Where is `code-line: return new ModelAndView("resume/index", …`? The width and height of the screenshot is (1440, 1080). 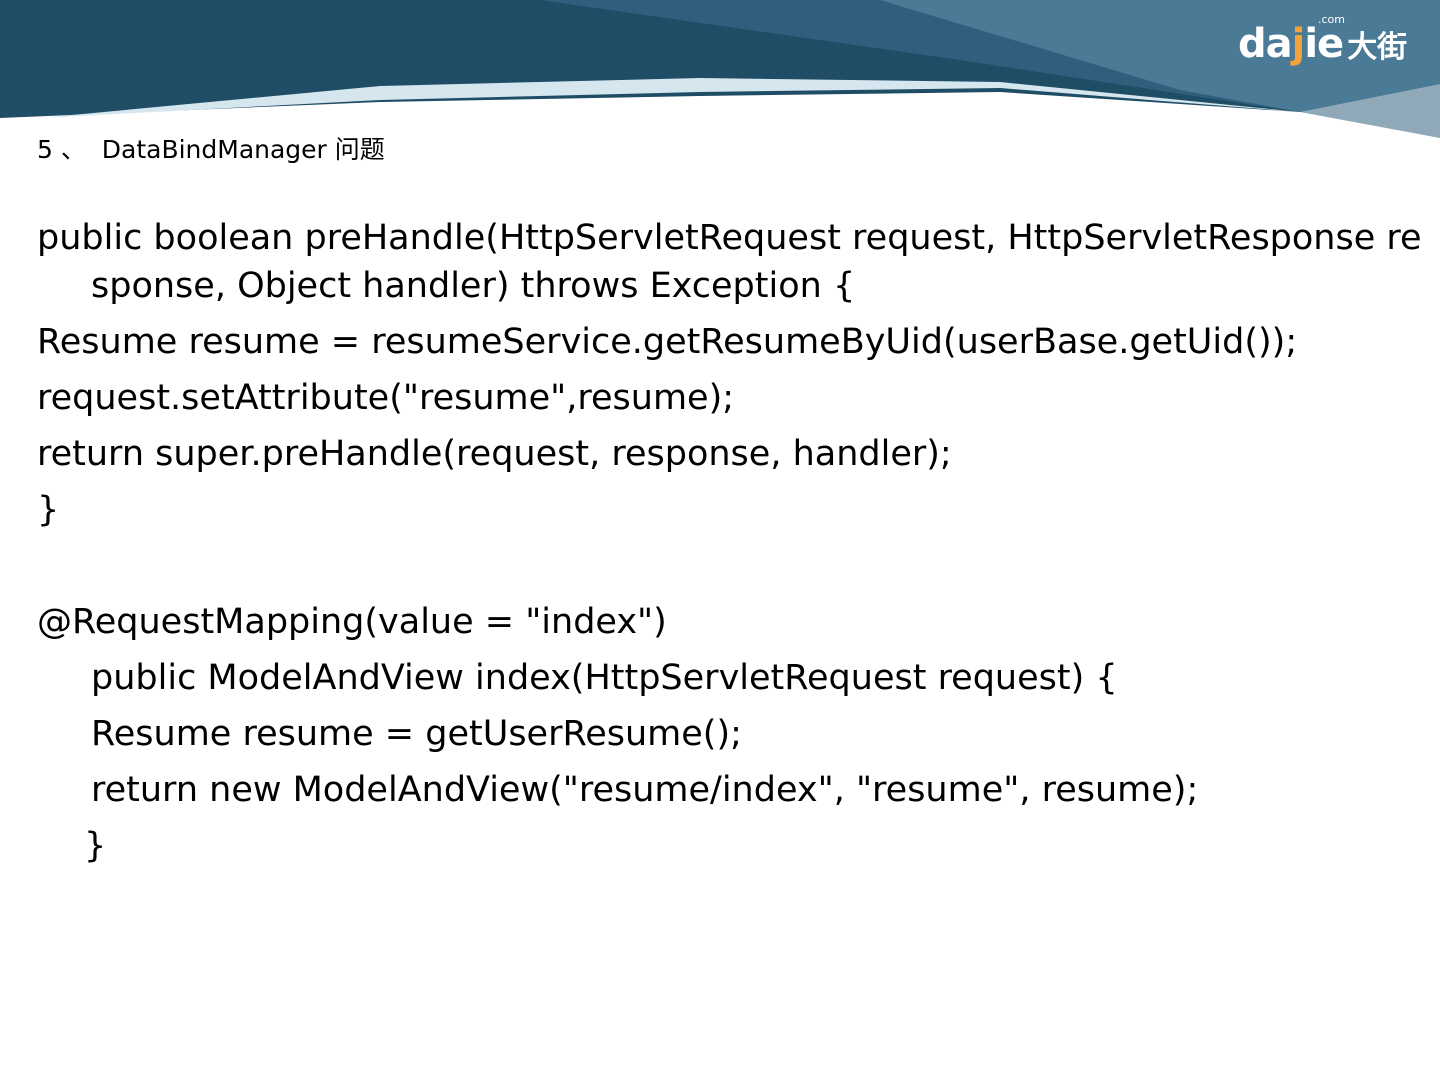 code-line: return new ModelAndView("resume/index", … is located at coordinates (645, 790).